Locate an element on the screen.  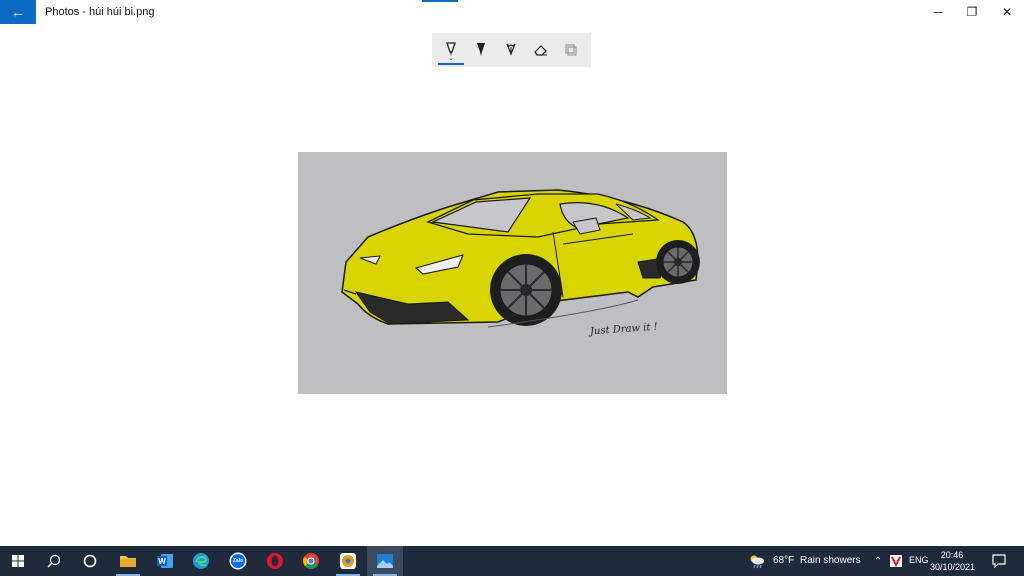
photos-icon is located at coordinates (385, 561).